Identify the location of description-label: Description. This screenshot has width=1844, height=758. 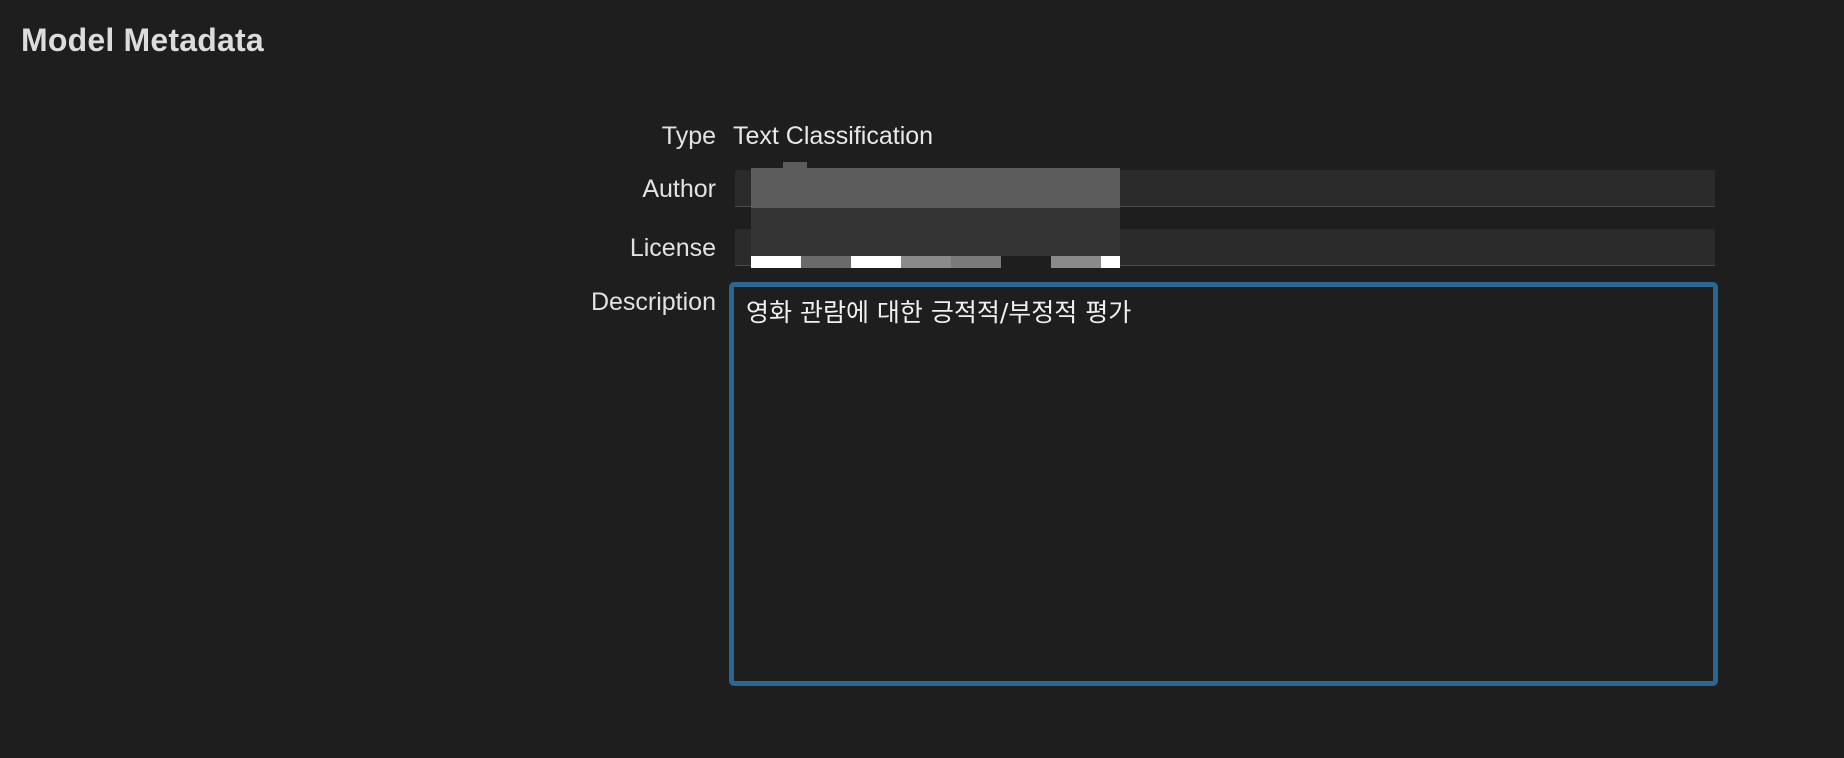
(653, 302).